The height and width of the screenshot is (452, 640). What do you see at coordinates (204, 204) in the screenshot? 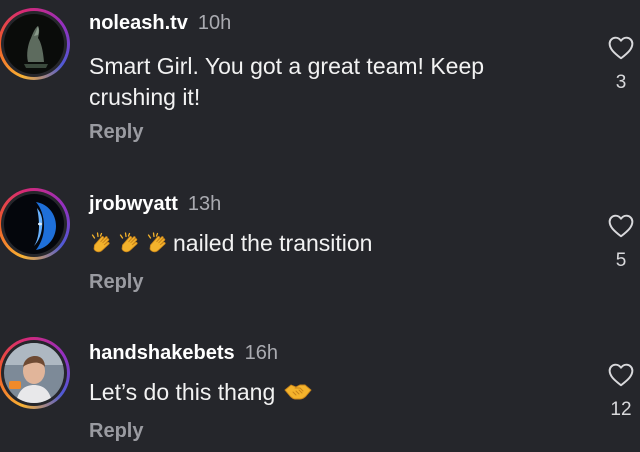
I see `comment-timestamp: 13h` at bounding box center [204, 204].